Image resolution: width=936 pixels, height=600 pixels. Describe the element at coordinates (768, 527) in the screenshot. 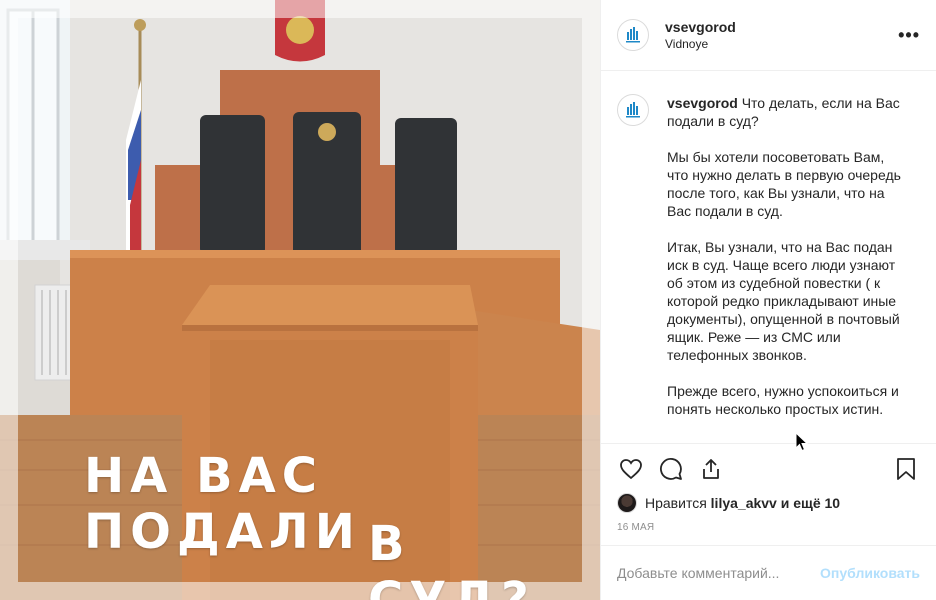

I see `post-date: 16 МАЯ` at that location.